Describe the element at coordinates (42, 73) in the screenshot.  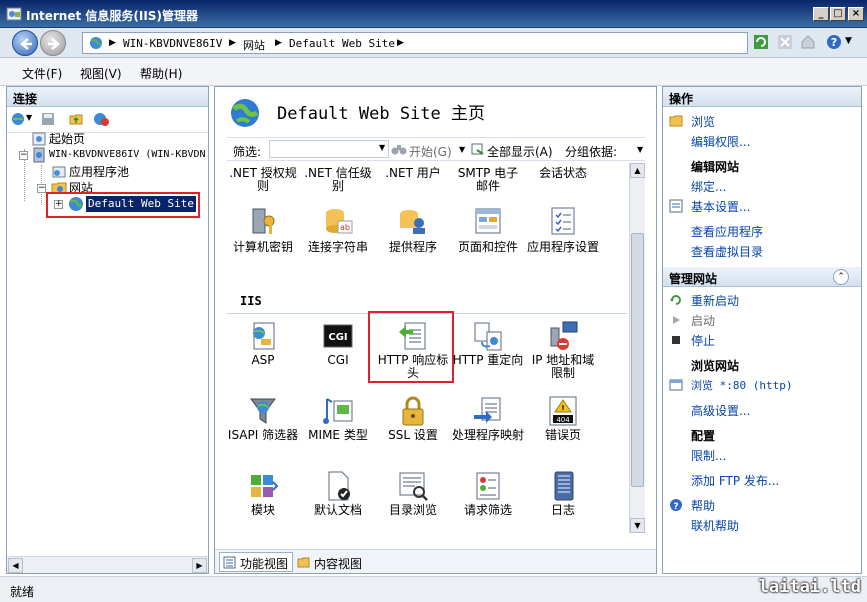
I see `menu-file: 文件(F)` at that location.